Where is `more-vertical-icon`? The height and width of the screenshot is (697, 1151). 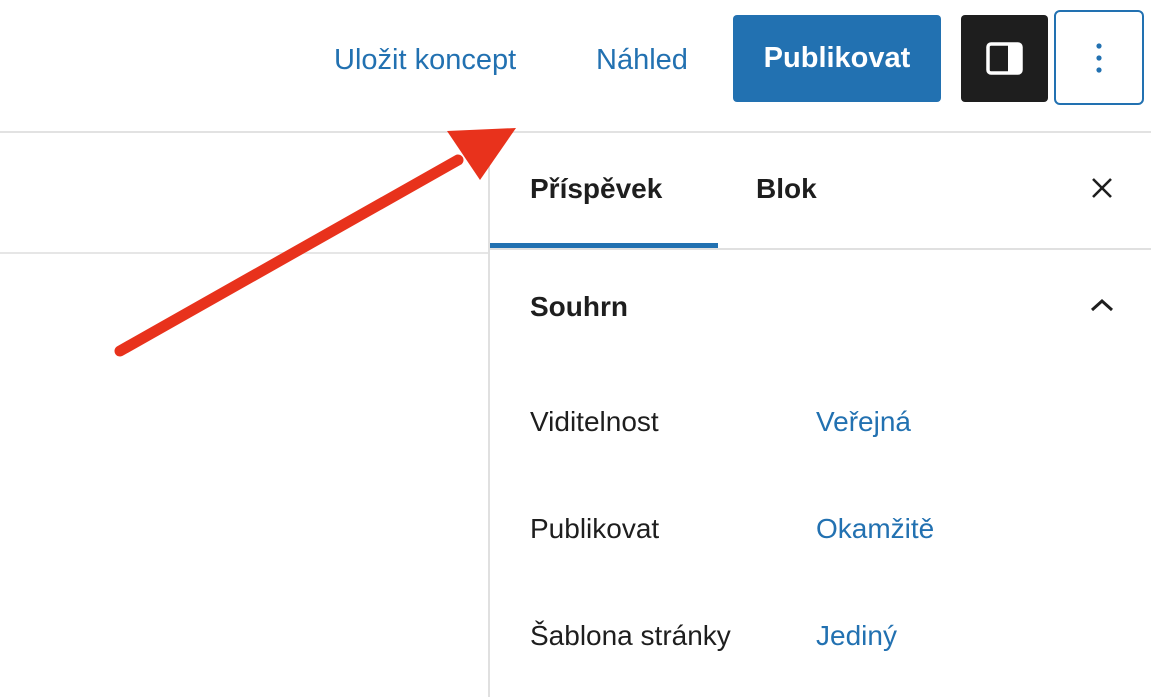
more-vertical-icon is located at coordinates (1099, 58).